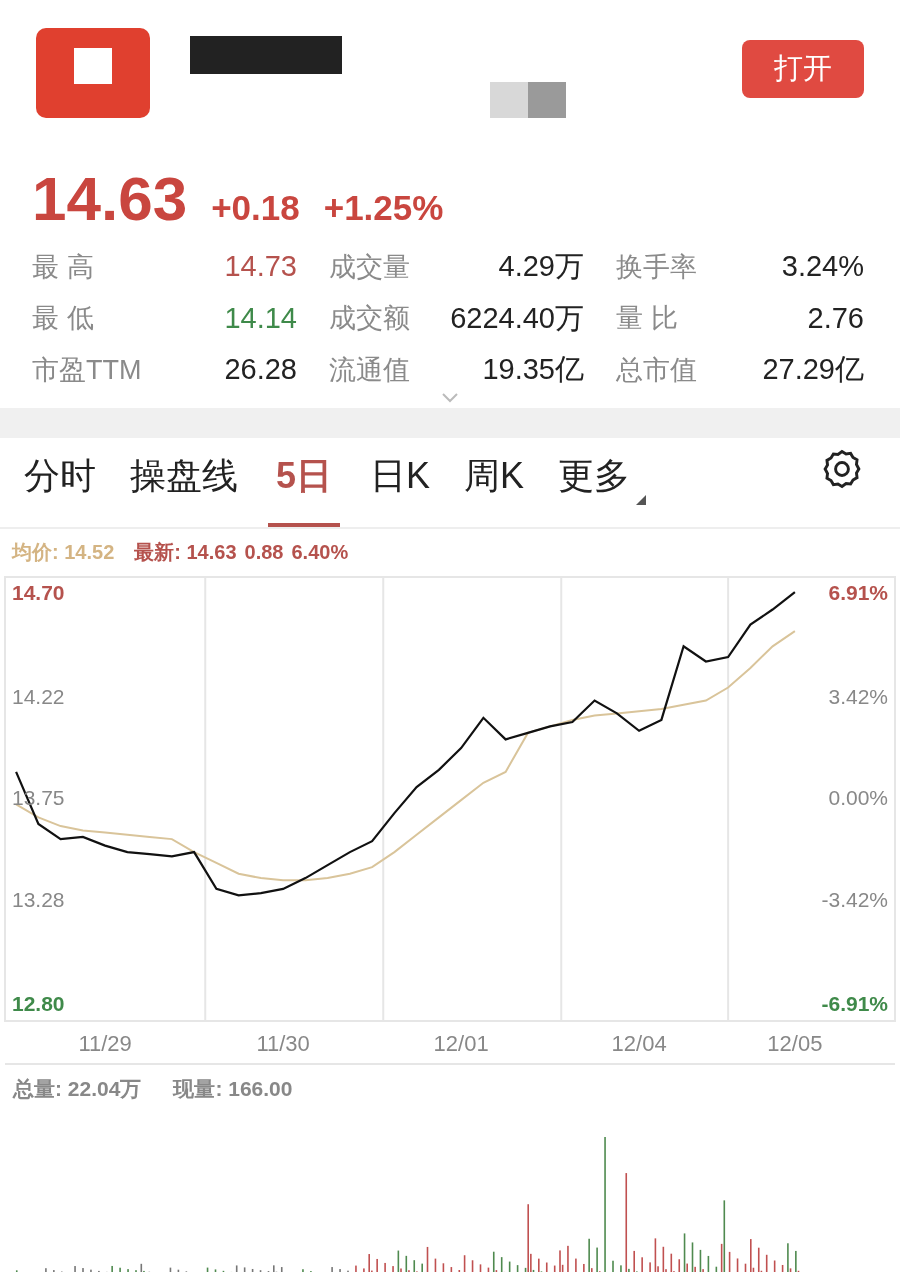 This screenshot has width=900, height=1272. I want to click on stat-label: 成交量, so click(369, 267).